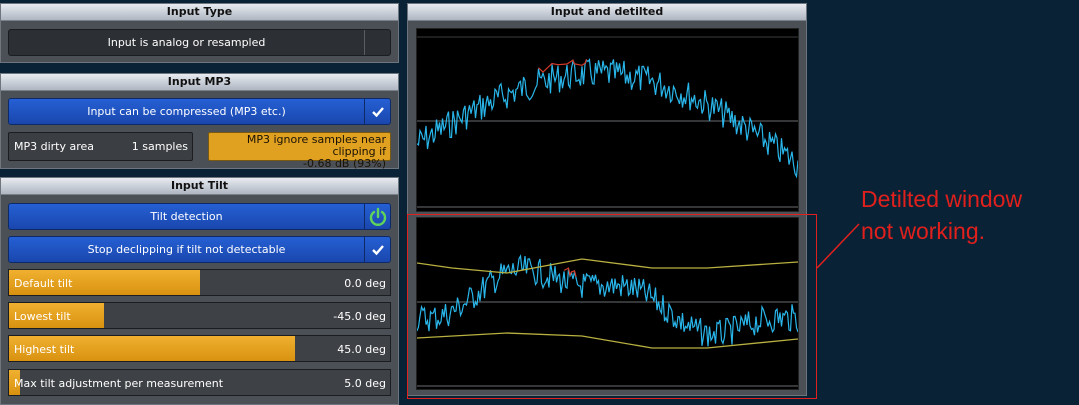  Describe the element at coordinates (923, 231) in the screenshot. I see `annotation-line-2: not working.` at that location.